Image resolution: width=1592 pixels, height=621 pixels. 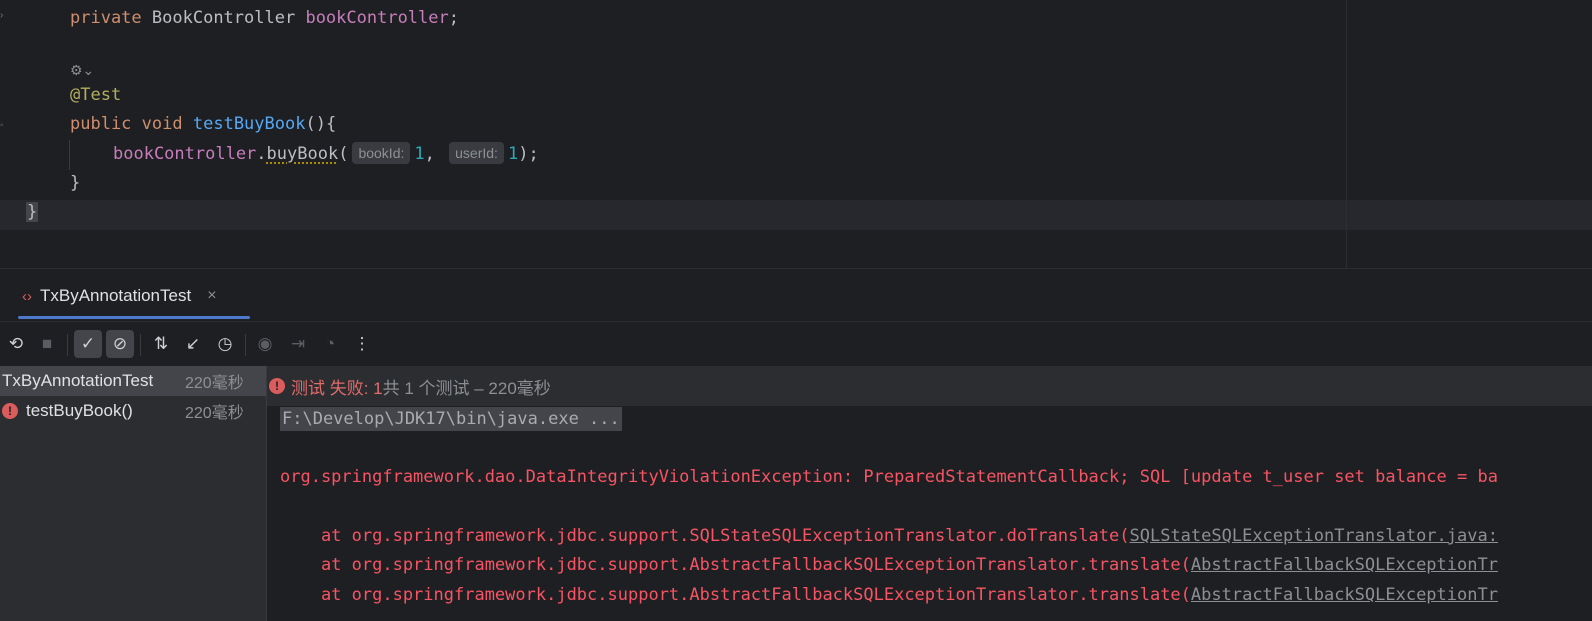 I want to click on sort-icon: ⇅, so click(x=161, y=344).